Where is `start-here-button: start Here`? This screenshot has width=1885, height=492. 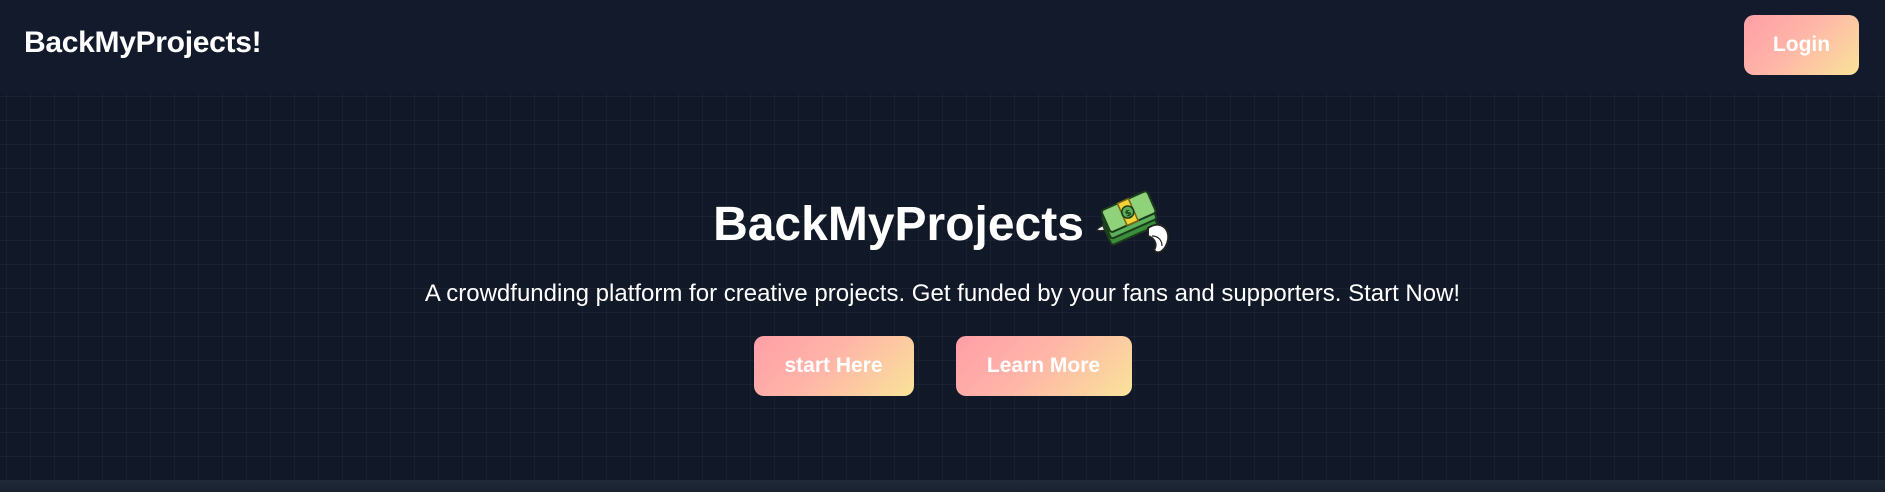 start-here-button: start Here is located at coordinates (833, 366).